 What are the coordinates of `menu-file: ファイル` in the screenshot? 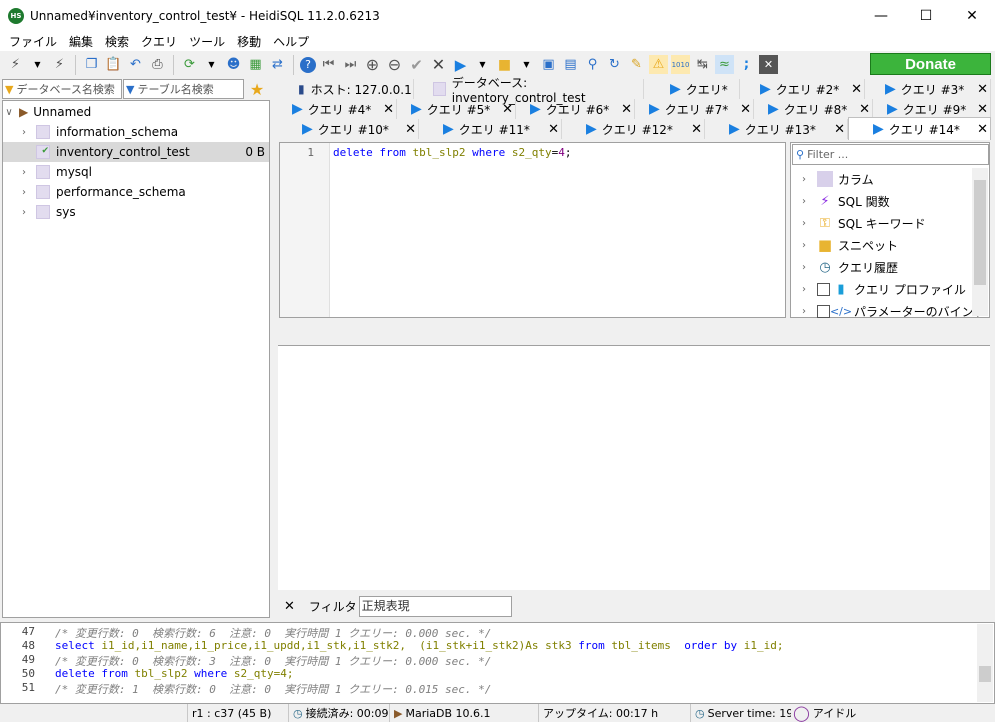 It's located at (33, 41).